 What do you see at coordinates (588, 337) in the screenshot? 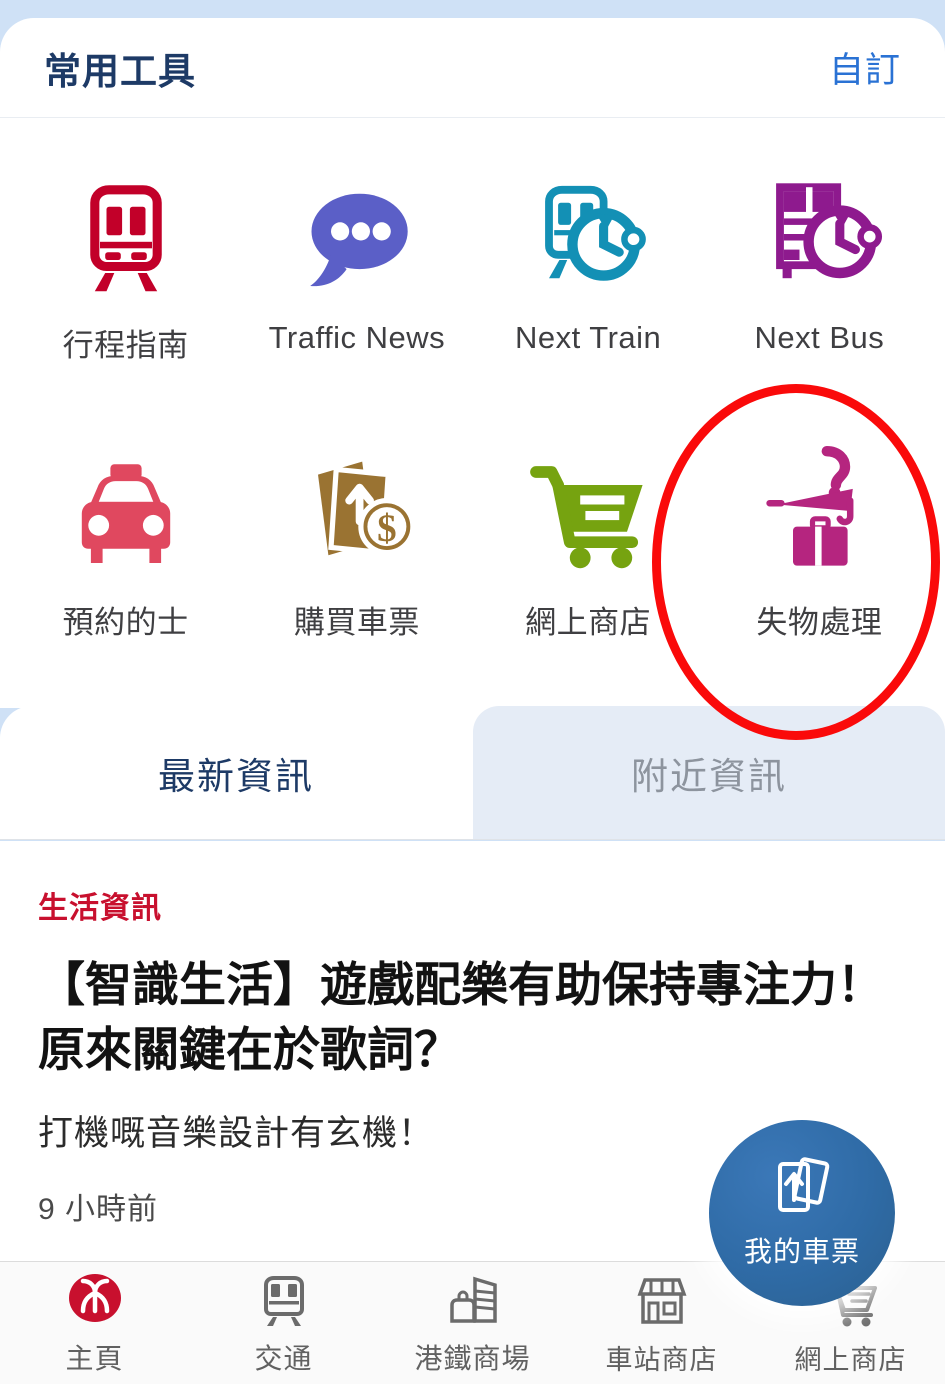
I see `tool-label: Next Train` at bounding box center [588, 337].